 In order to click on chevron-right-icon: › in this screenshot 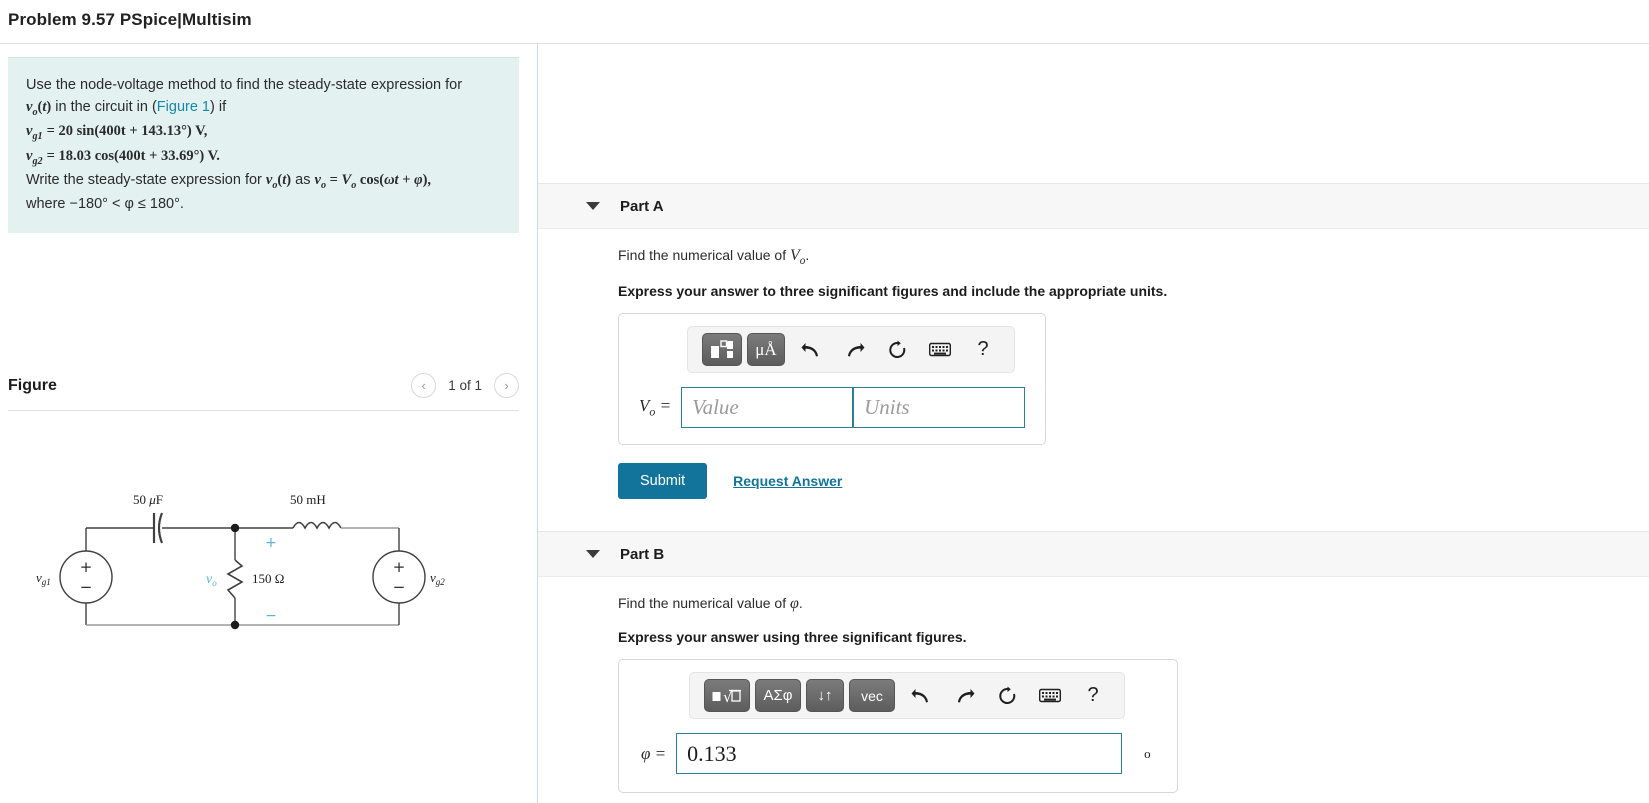, I will do `click(506, 386)`.